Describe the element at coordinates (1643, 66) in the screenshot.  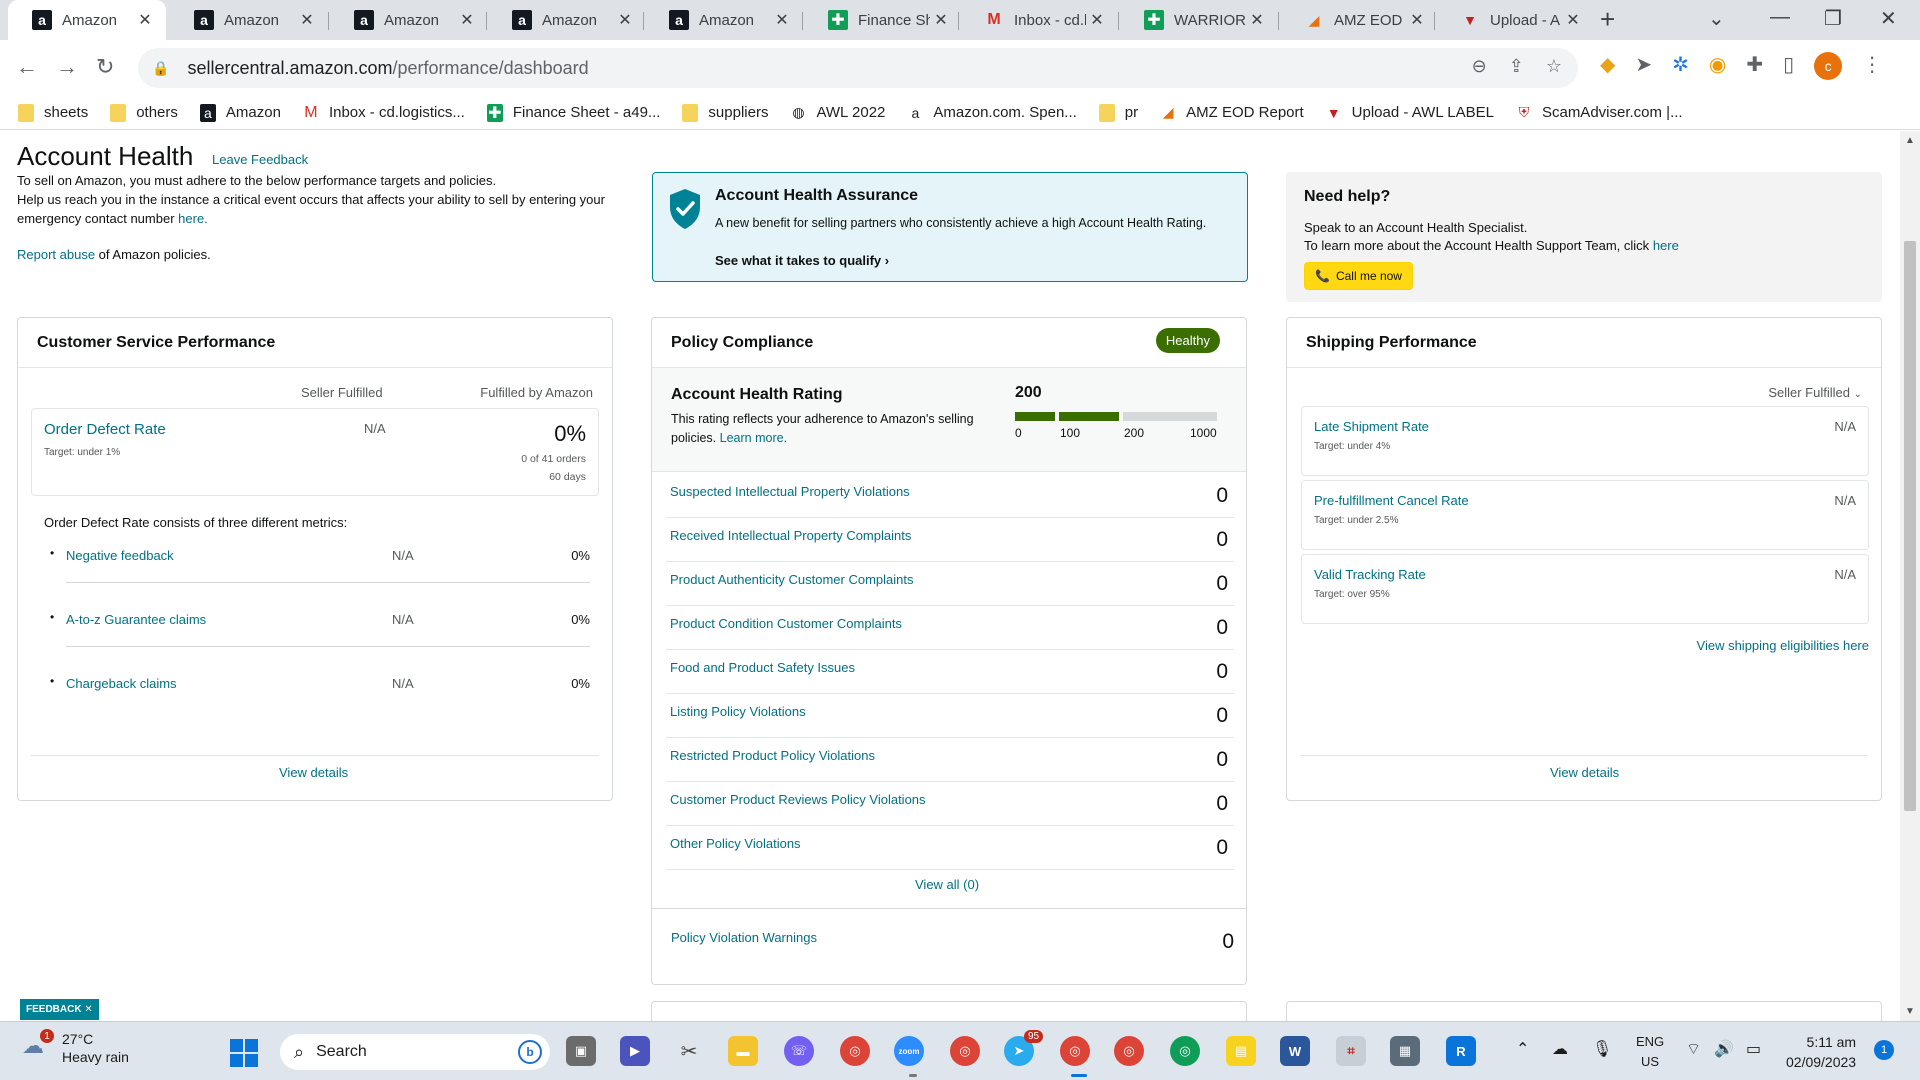
I see `extension-arrow-icon: ➤` at that location.